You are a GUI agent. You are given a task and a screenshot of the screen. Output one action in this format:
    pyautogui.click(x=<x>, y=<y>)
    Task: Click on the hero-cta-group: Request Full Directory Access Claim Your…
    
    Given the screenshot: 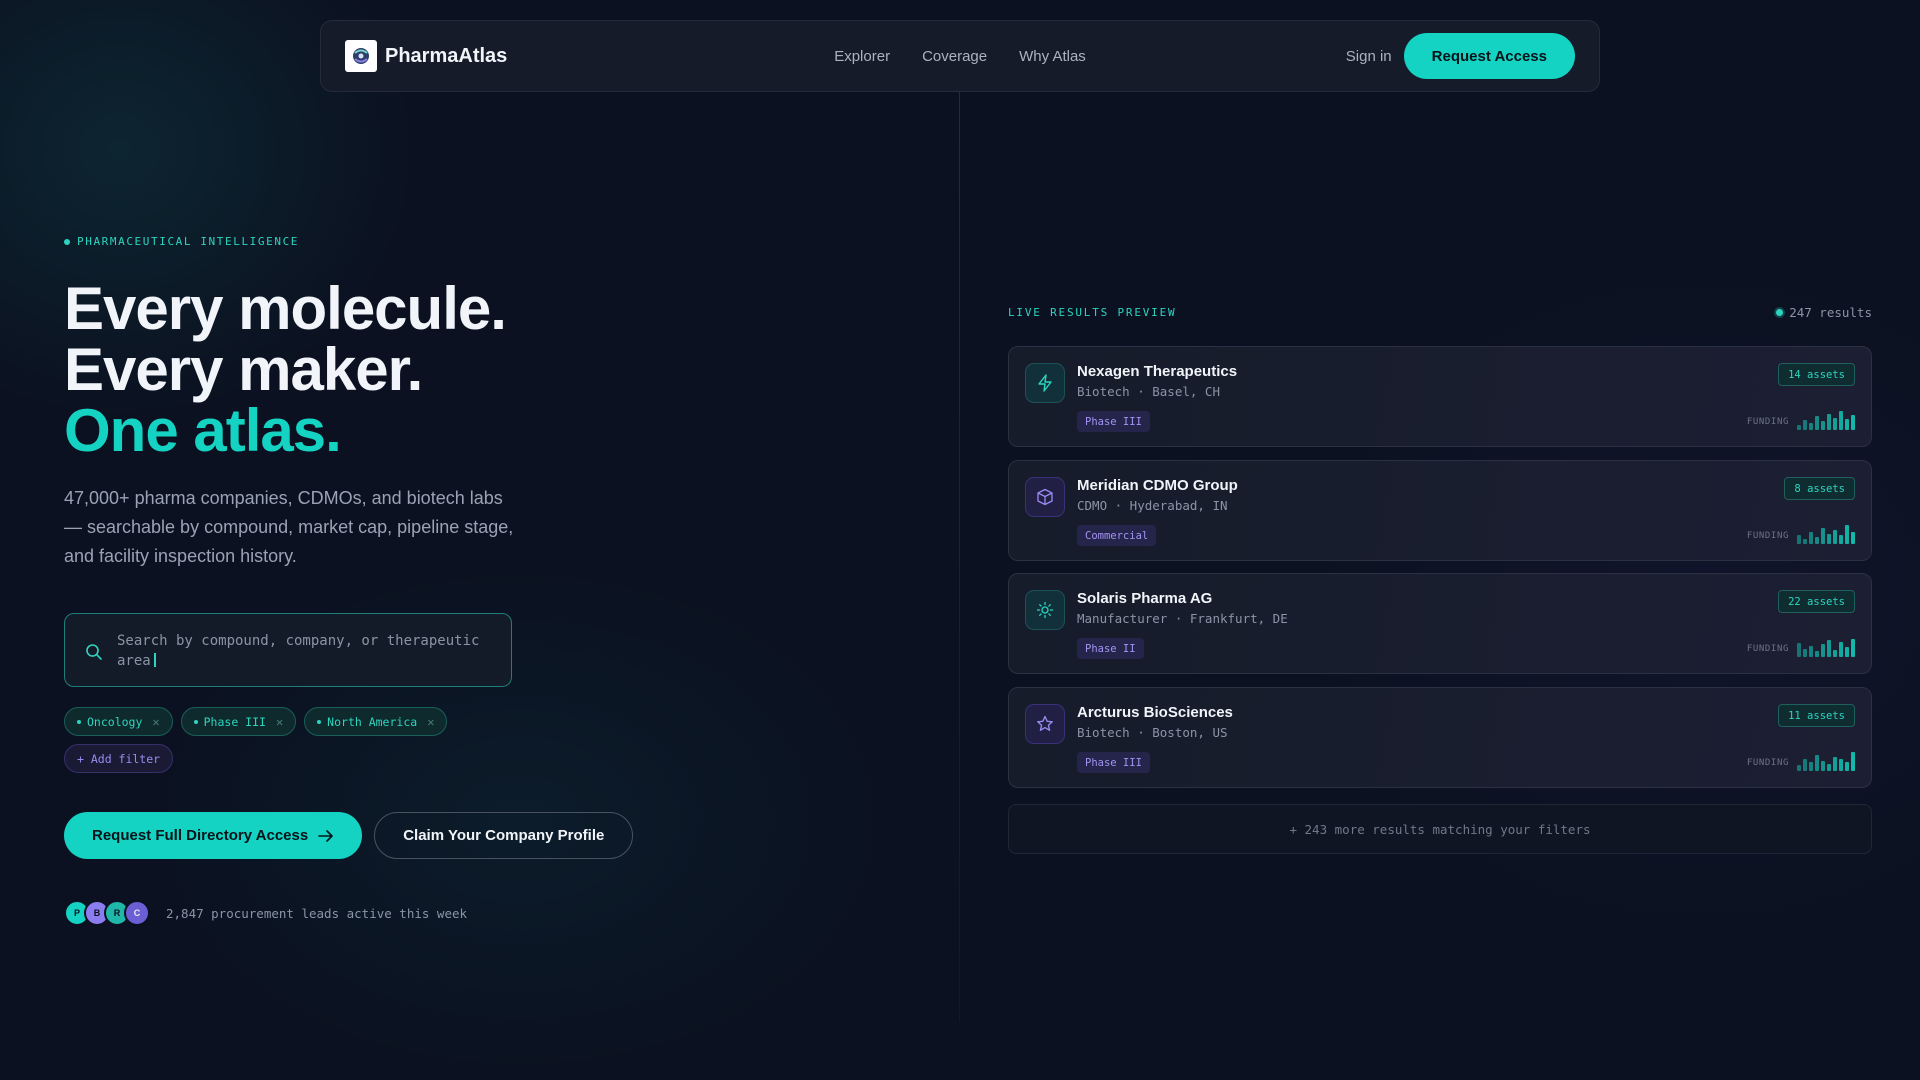 What is the action you would take?
    pyautogui.click(x=349, y=835)
    